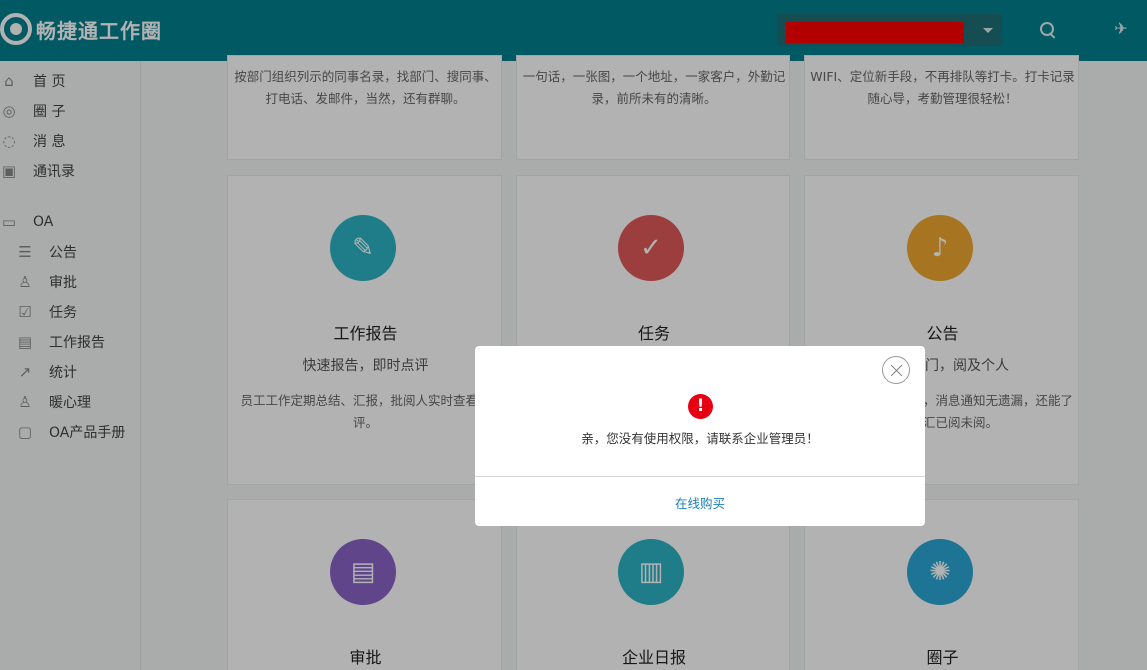  I want to click on buy-online-link: 在线购买, so click(700, 502).